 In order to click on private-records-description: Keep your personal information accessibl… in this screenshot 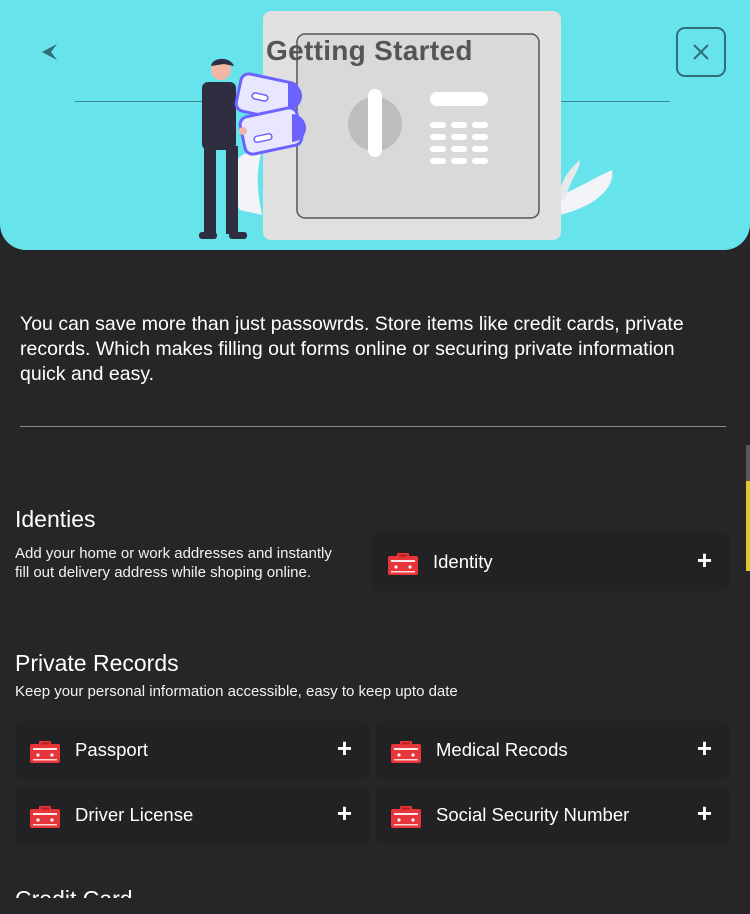, I will do `click(236, 691)`.